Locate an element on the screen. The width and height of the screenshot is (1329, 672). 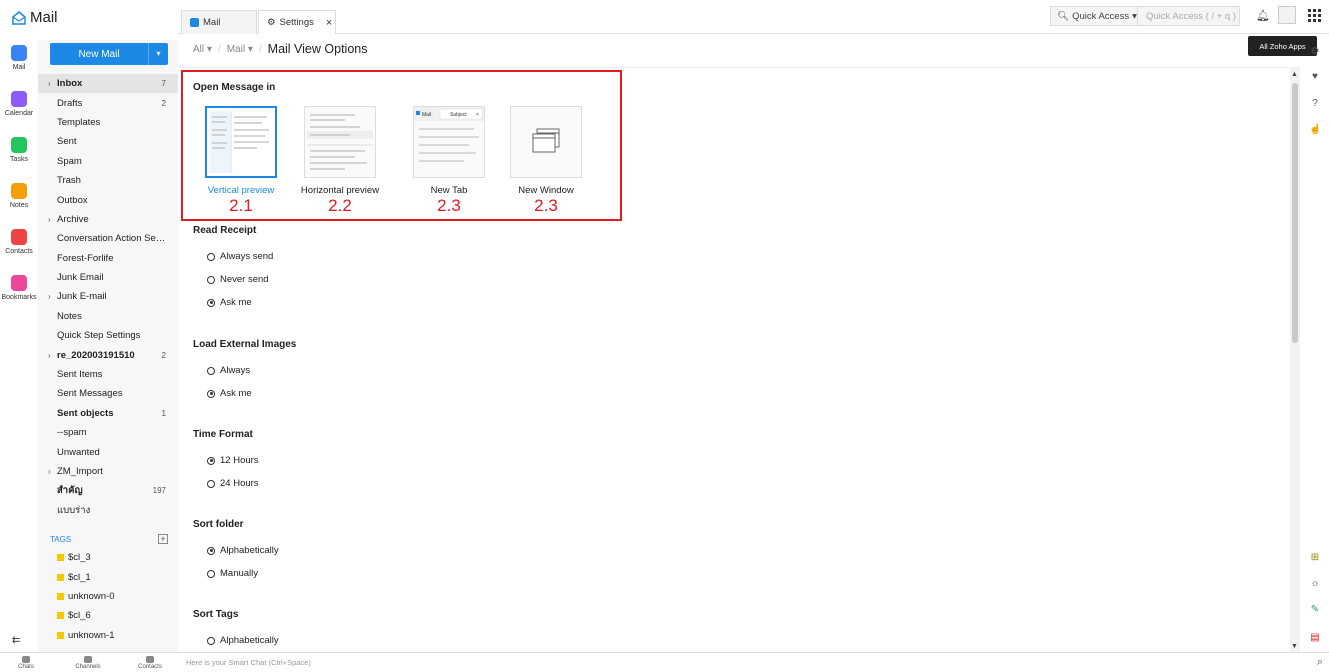
hand-icon: ☝ is located at coordinates (1315, 130).